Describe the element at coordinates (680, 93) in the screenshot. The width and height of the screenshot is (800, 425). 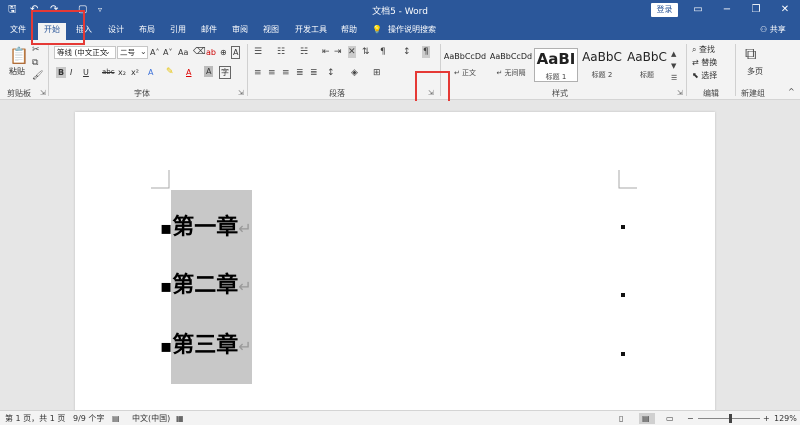
I see `styles-launcher-icon: ⇲` at that location.